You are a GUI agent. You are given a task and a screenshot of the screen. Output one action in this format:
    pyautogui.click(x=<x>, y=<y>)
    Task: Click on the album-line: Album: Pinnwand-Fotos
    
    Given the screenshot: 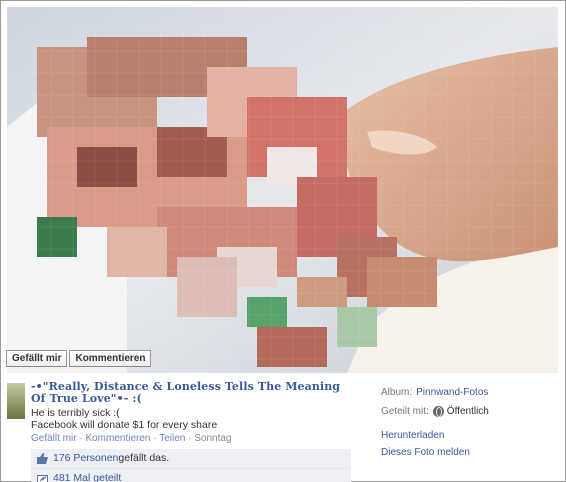 What is the action you would take?
    pyautogui.click(x=471, y=392)
    